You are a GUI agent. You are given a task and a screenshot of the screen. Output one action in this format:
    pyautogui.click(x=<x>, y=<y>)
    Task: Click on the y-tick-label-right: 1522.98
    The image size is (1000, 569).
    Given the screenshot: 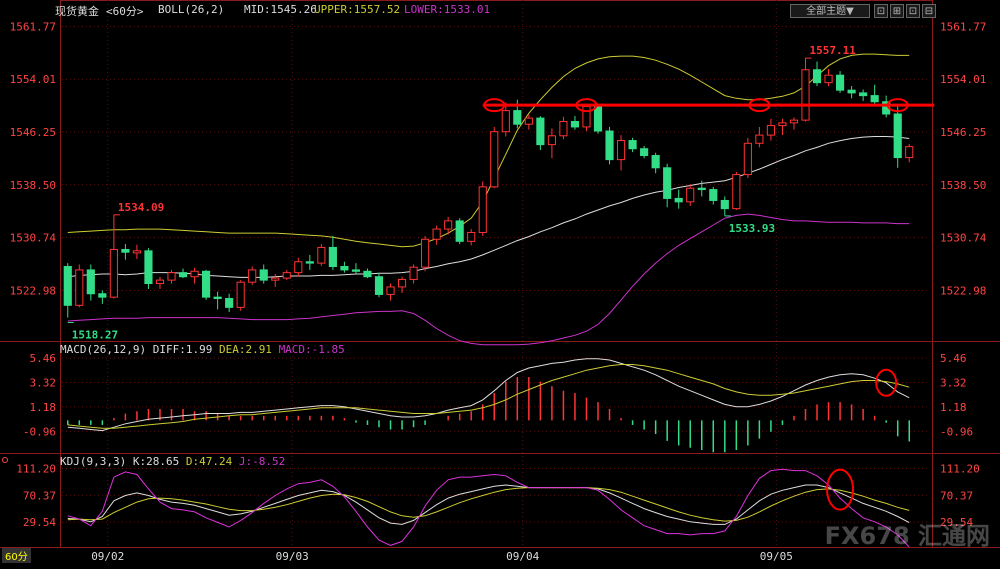 What is the action you would take?
    pyautogui.click(x=963, y=290)
    